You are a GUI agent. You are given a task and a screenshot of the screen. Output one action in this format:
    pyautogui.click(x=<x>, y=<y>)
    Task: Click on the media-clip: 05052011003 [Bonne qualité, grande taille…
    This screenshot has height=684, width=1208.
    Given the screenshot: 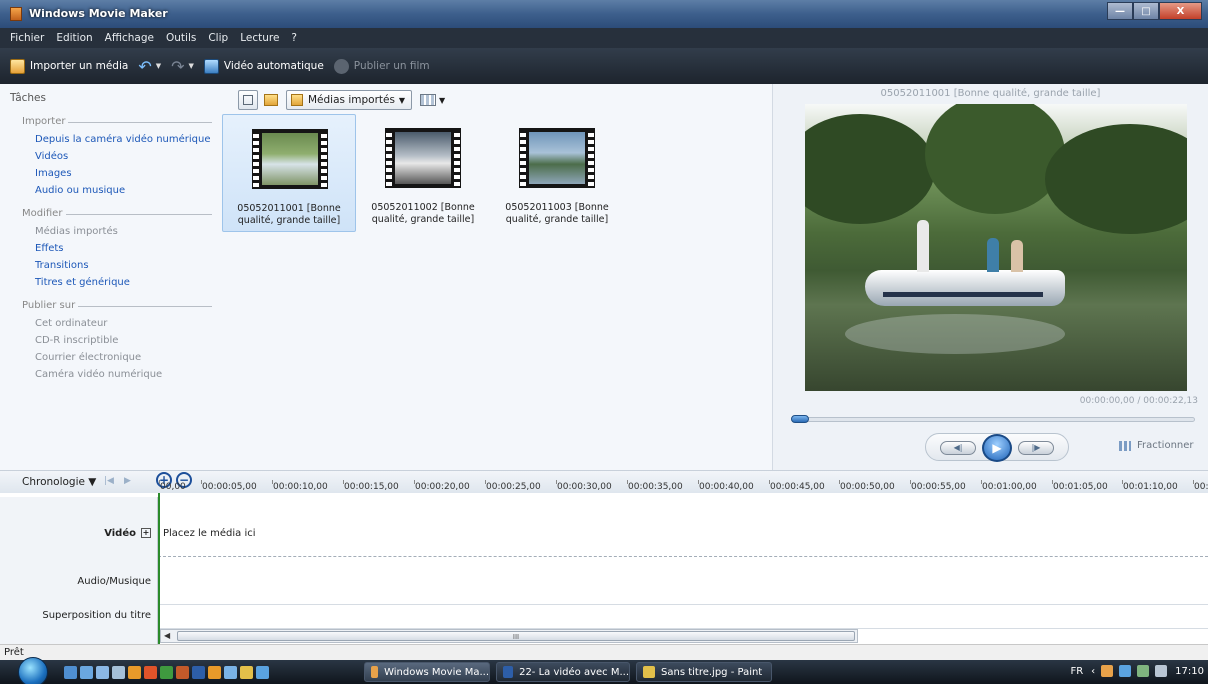 What is the action you would take?
    pyautogui.click(x=557, y=173)
    